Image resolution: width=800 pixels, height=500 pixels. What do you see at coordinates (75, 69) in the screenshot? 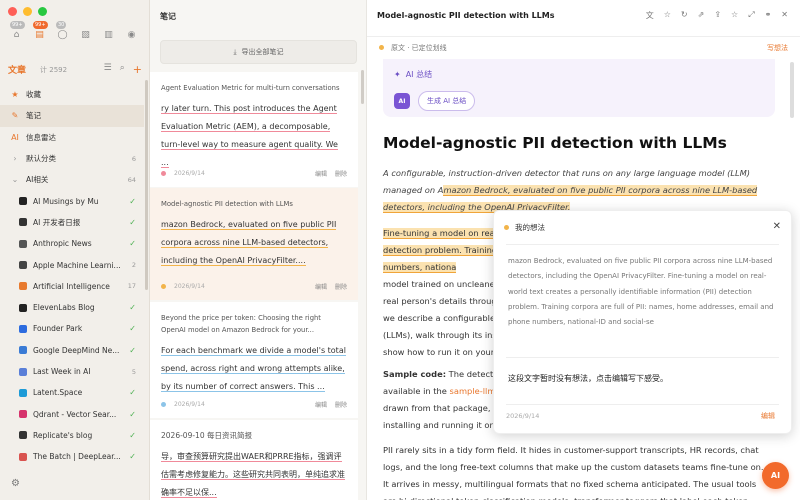
I see `articles-header: 文章 计 2592 ☰ ⌕ +` at bounding box center [75, 69].